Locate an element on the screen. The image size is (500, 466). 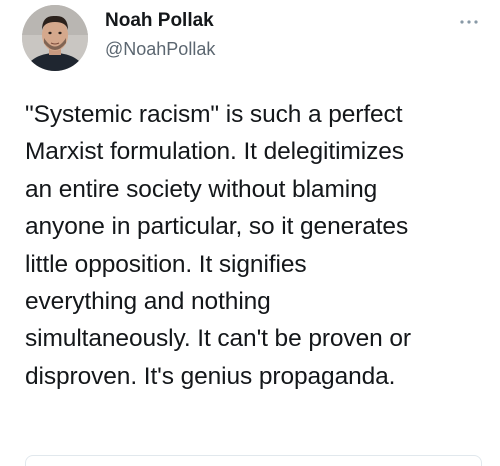
more-dots-icon is located at coordinates (469, 19).